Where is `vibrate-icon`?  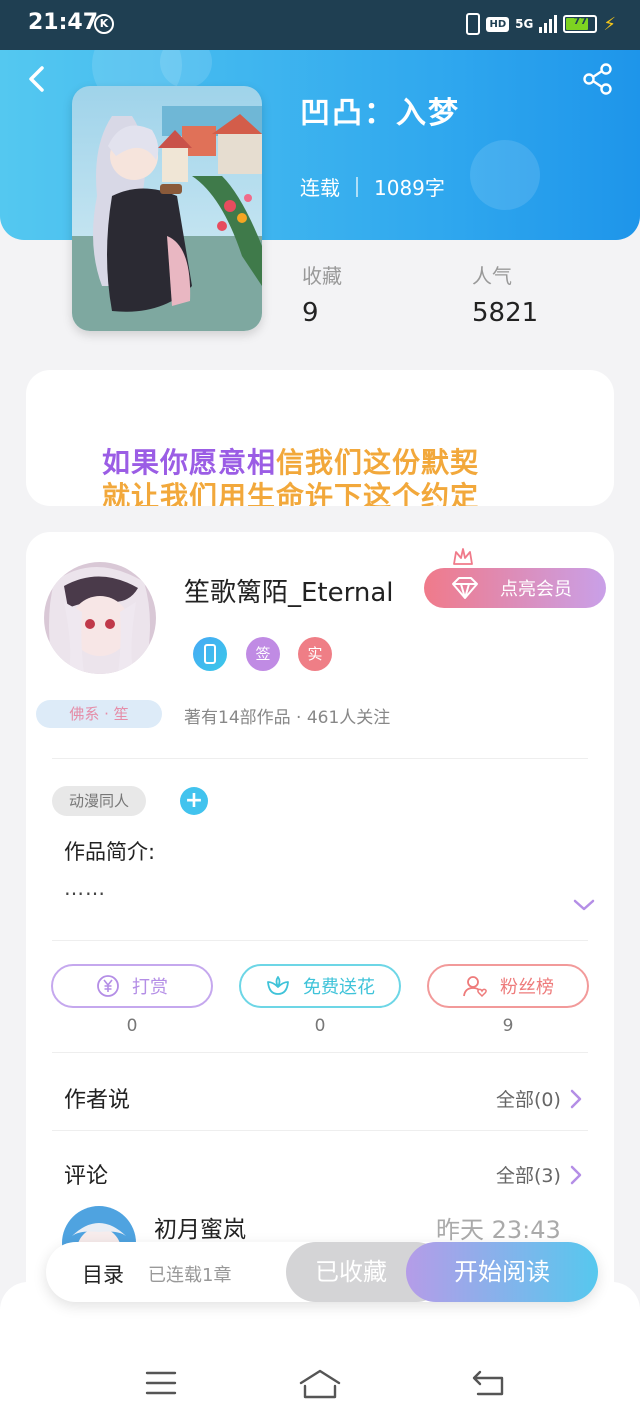 vibrate-icon is located at coordinates (473, 24).